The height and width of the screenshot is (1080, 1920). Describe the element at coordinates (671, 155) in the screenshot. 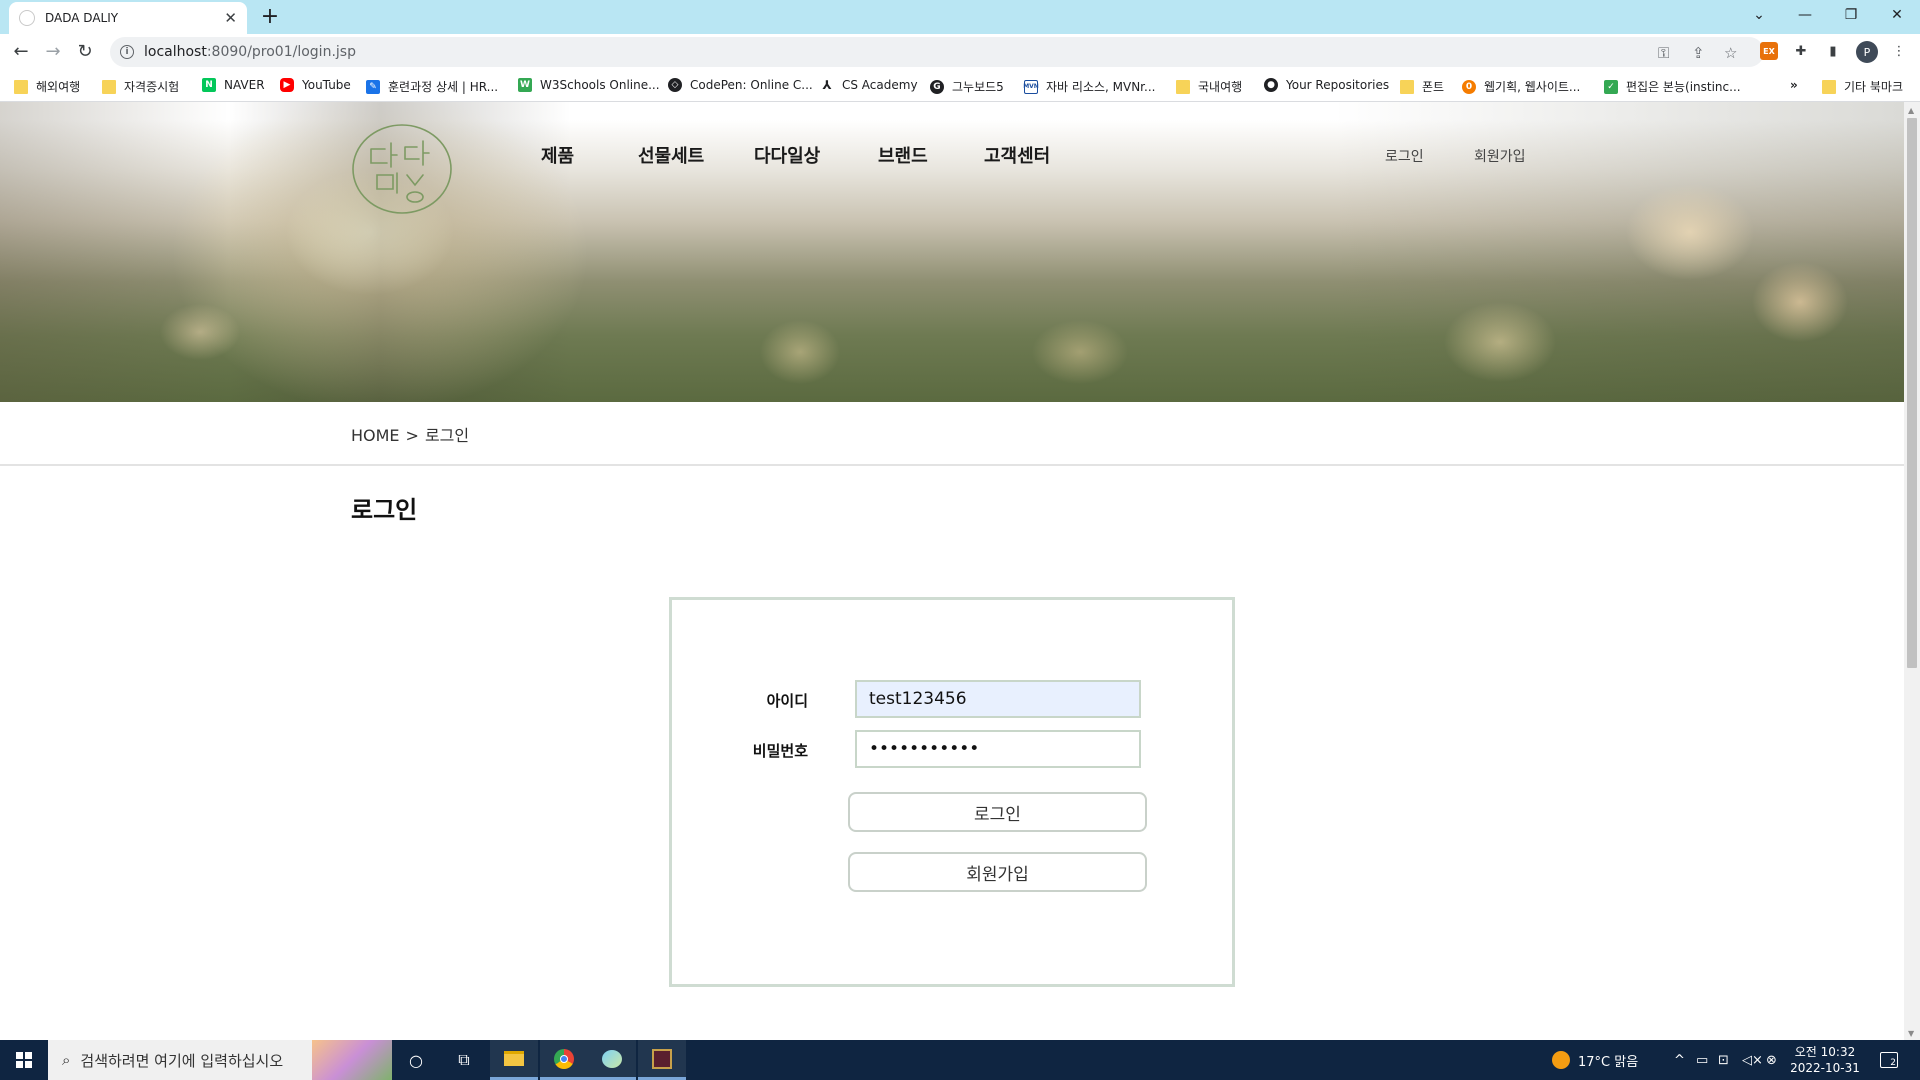

I see `nav-gift-sets: 선물세트` at that location.